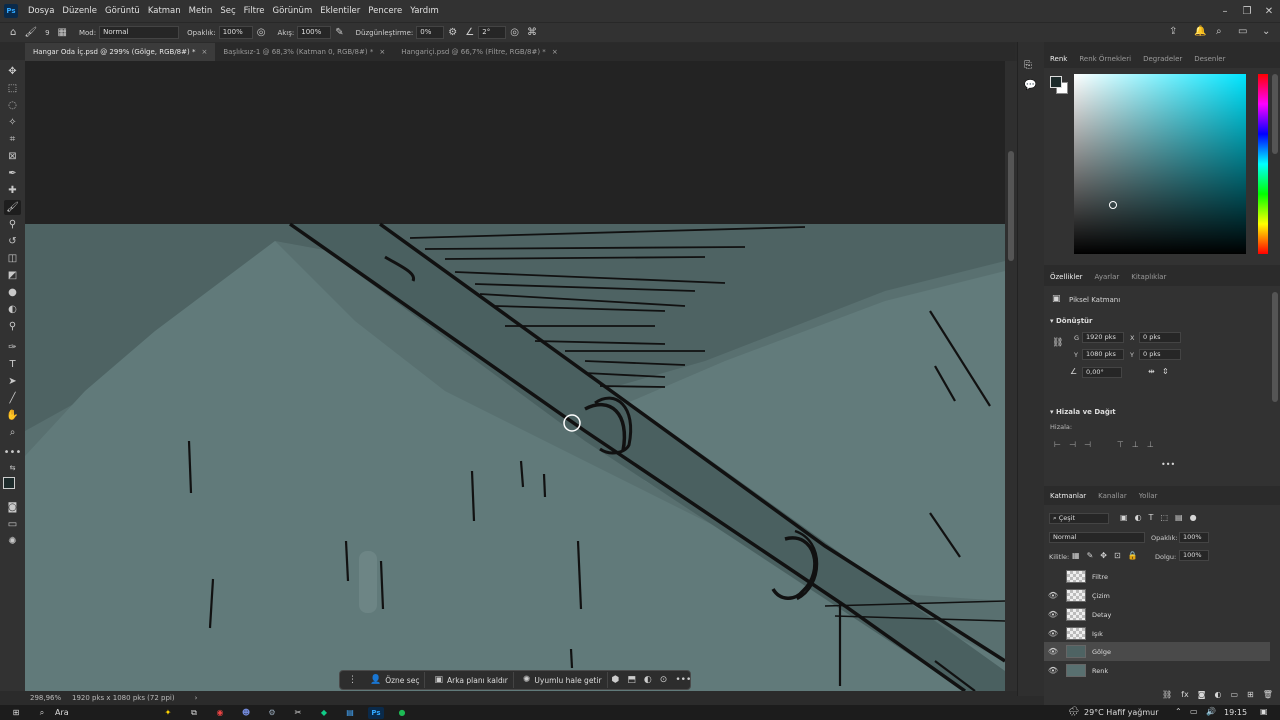 The width and height of the screenshot is (1280, 720). I want to click on lock-artboard-icon: ⊡, so click(1117, 555).